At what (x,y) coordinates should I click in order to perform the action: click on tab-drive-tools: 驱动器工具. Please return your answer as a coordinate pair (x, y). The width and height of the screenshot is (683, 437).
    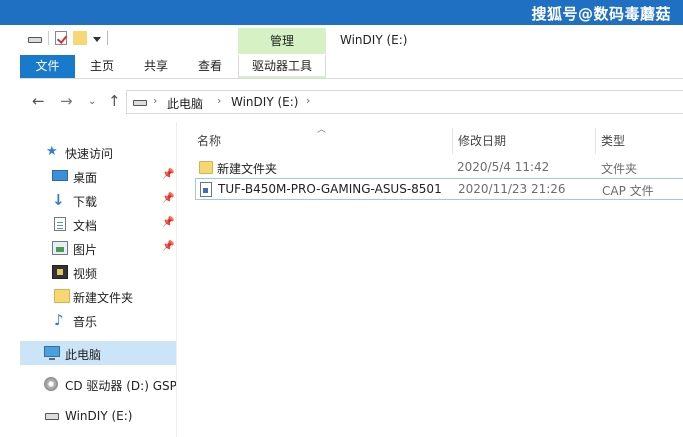
    Looking at the image, I should click on (282, 66).